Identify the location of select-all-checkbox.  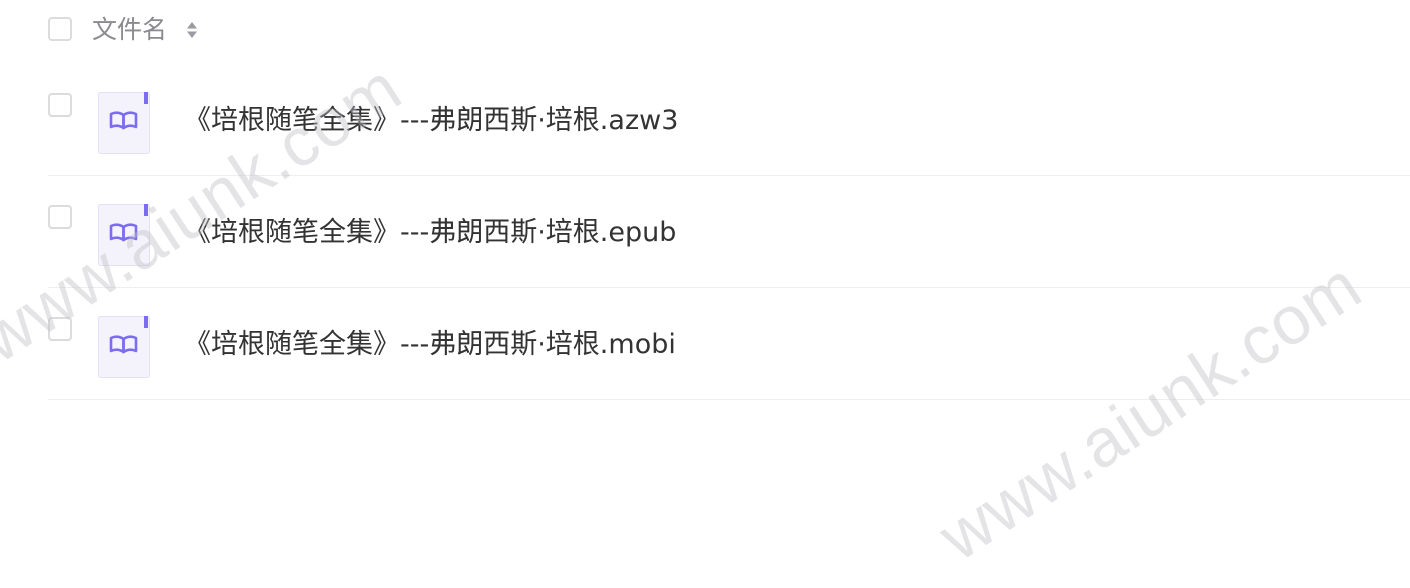
(60, 29).